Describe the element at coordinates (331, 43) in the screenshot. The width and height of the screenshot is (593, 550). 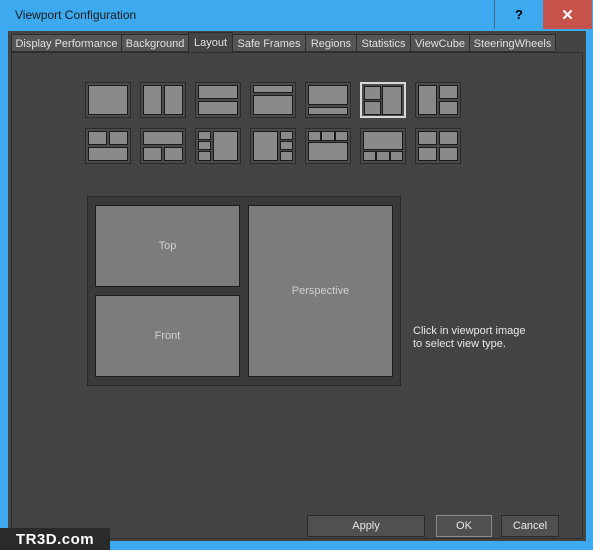
I see `tab-regions: Regions` at that location.